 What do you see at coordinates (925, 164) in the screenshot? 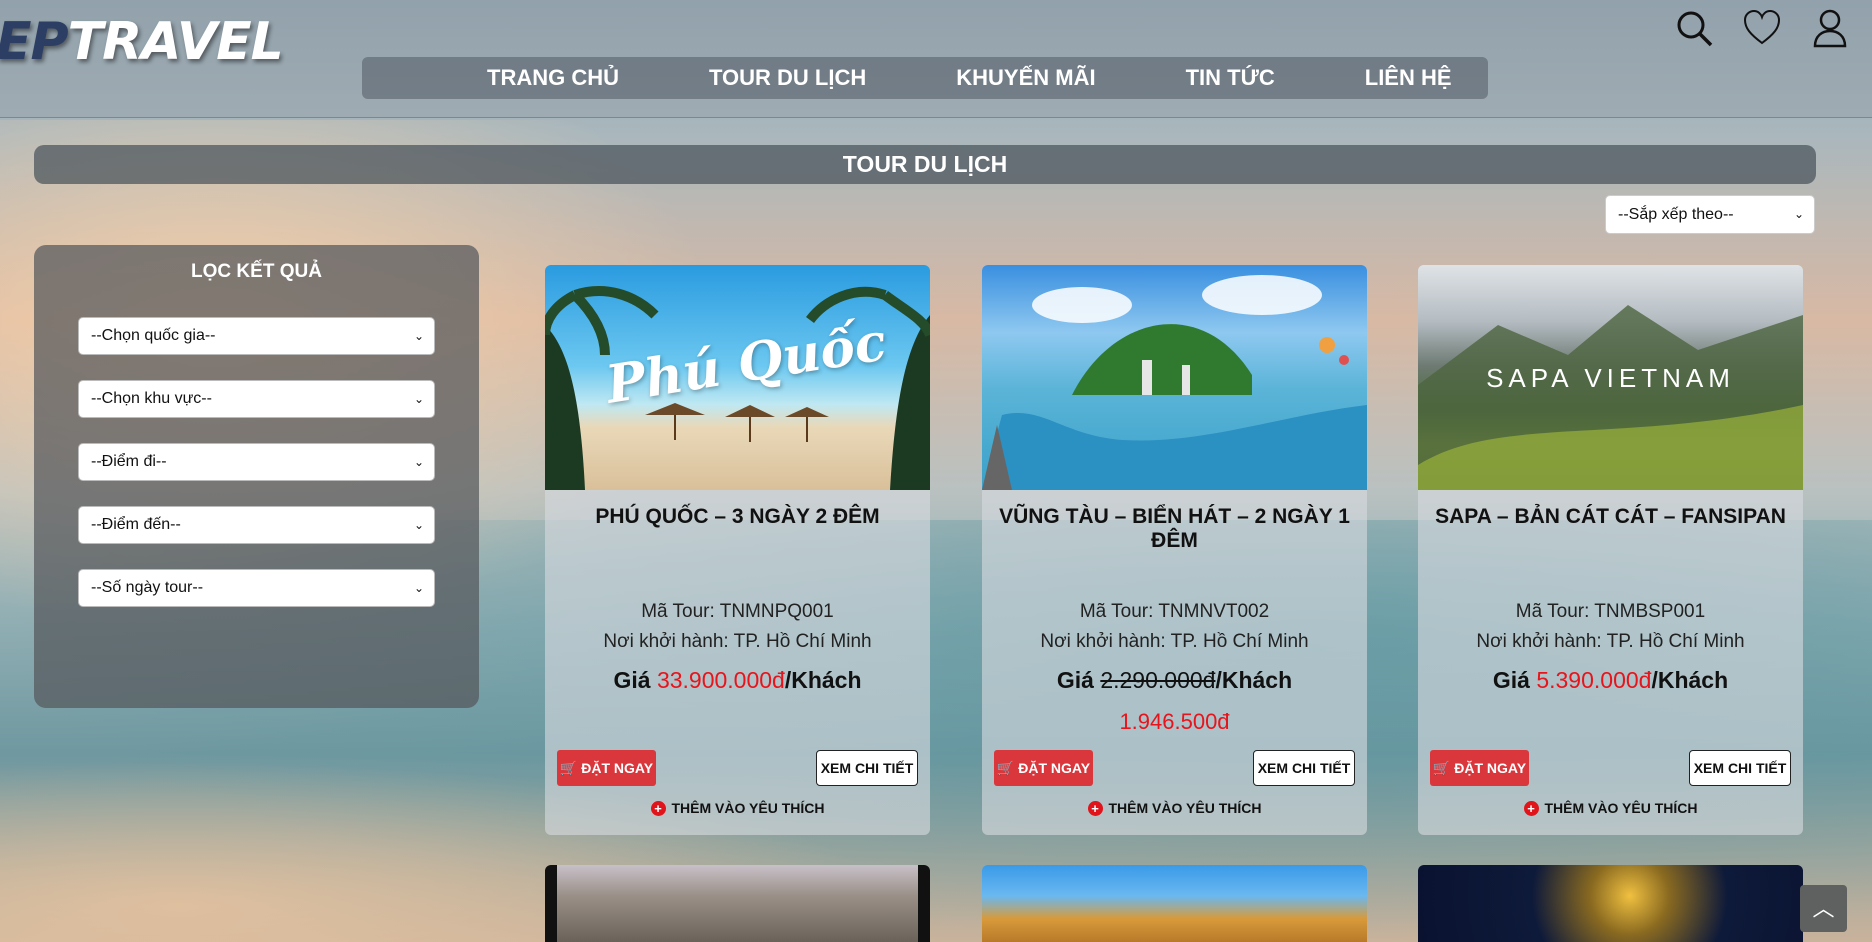
I see `page-title: TOUR DU LỊCH` at bounding box center [925, 164].